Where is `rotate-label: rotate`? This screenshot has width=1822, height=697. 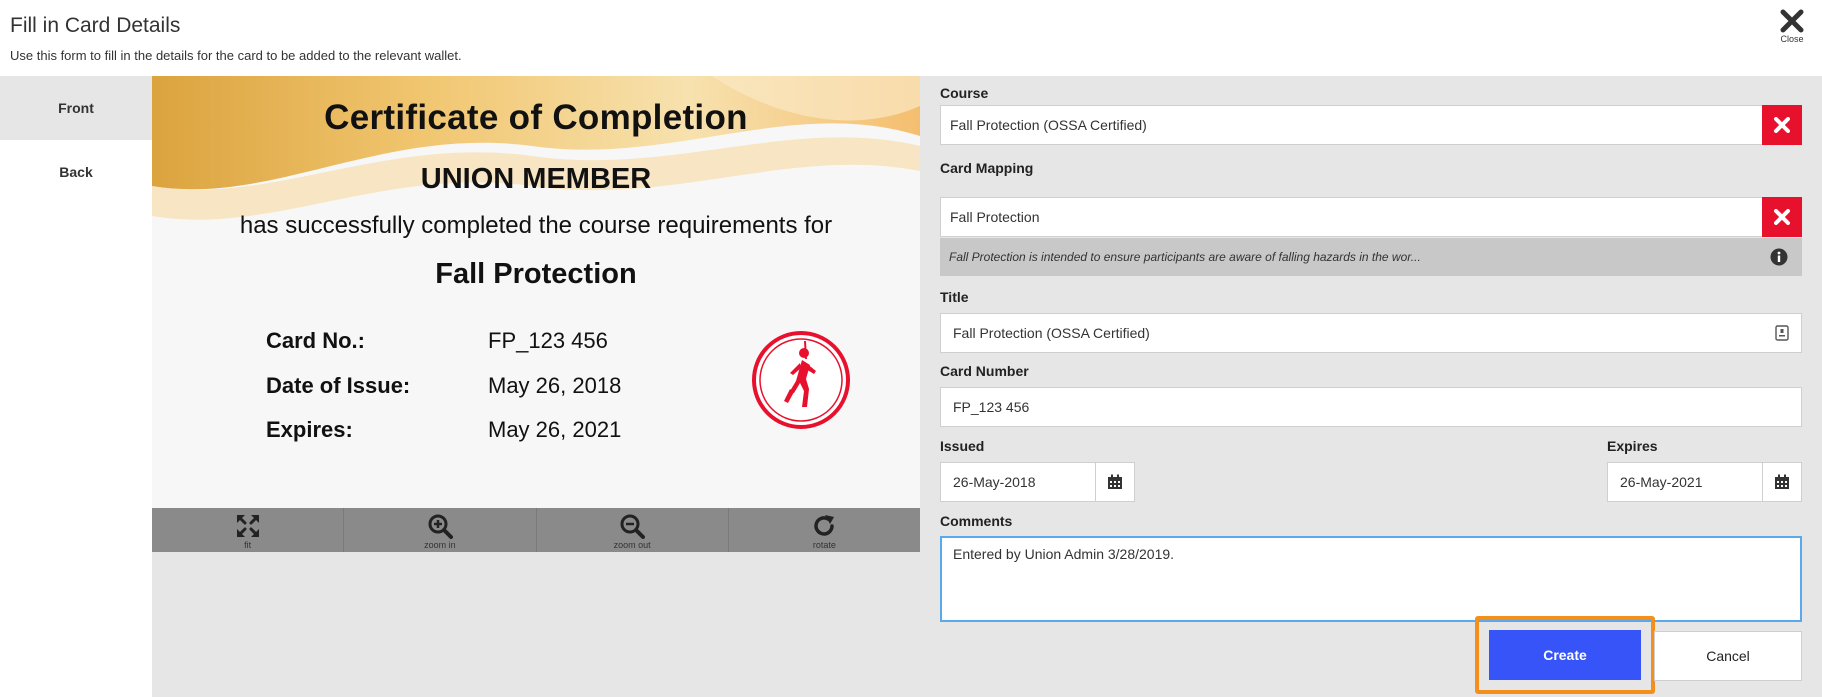
rotate-label: rotate is located at coordinates (824, 545).